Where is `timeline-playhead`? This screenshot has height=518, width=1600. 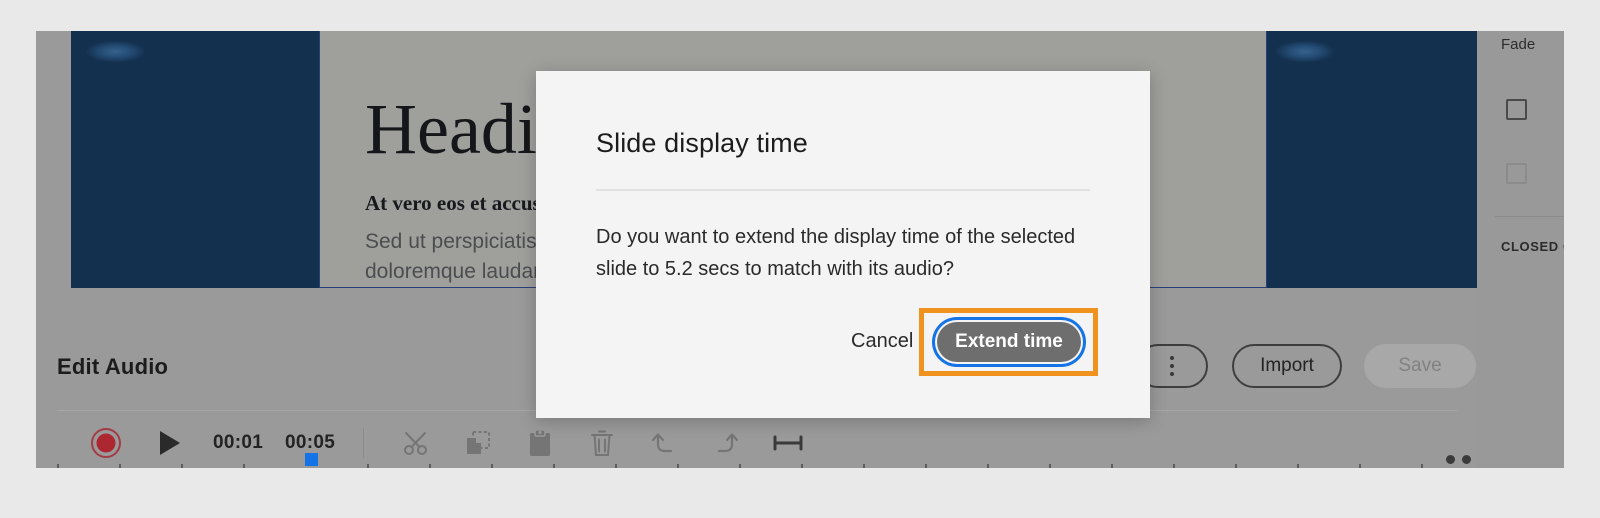 timeline-playhead is located at coordinates (311, 459).